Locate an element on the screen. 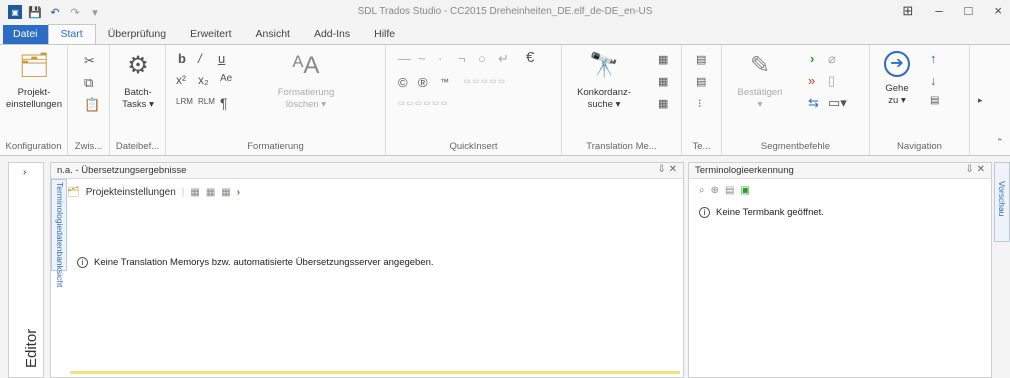 The height and width of the screenshot is (378, 1010). maximize-button: □ is located at coordinates (969, 11).